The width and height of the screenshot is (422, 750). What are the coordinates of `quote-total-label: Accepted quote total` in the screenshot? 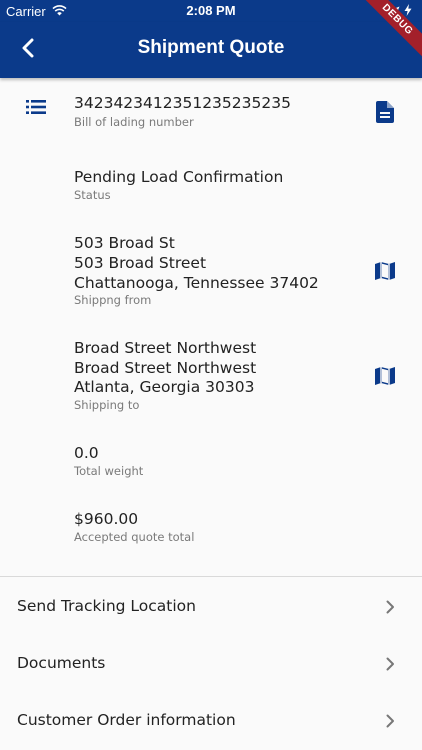 It's located at (134, 537).